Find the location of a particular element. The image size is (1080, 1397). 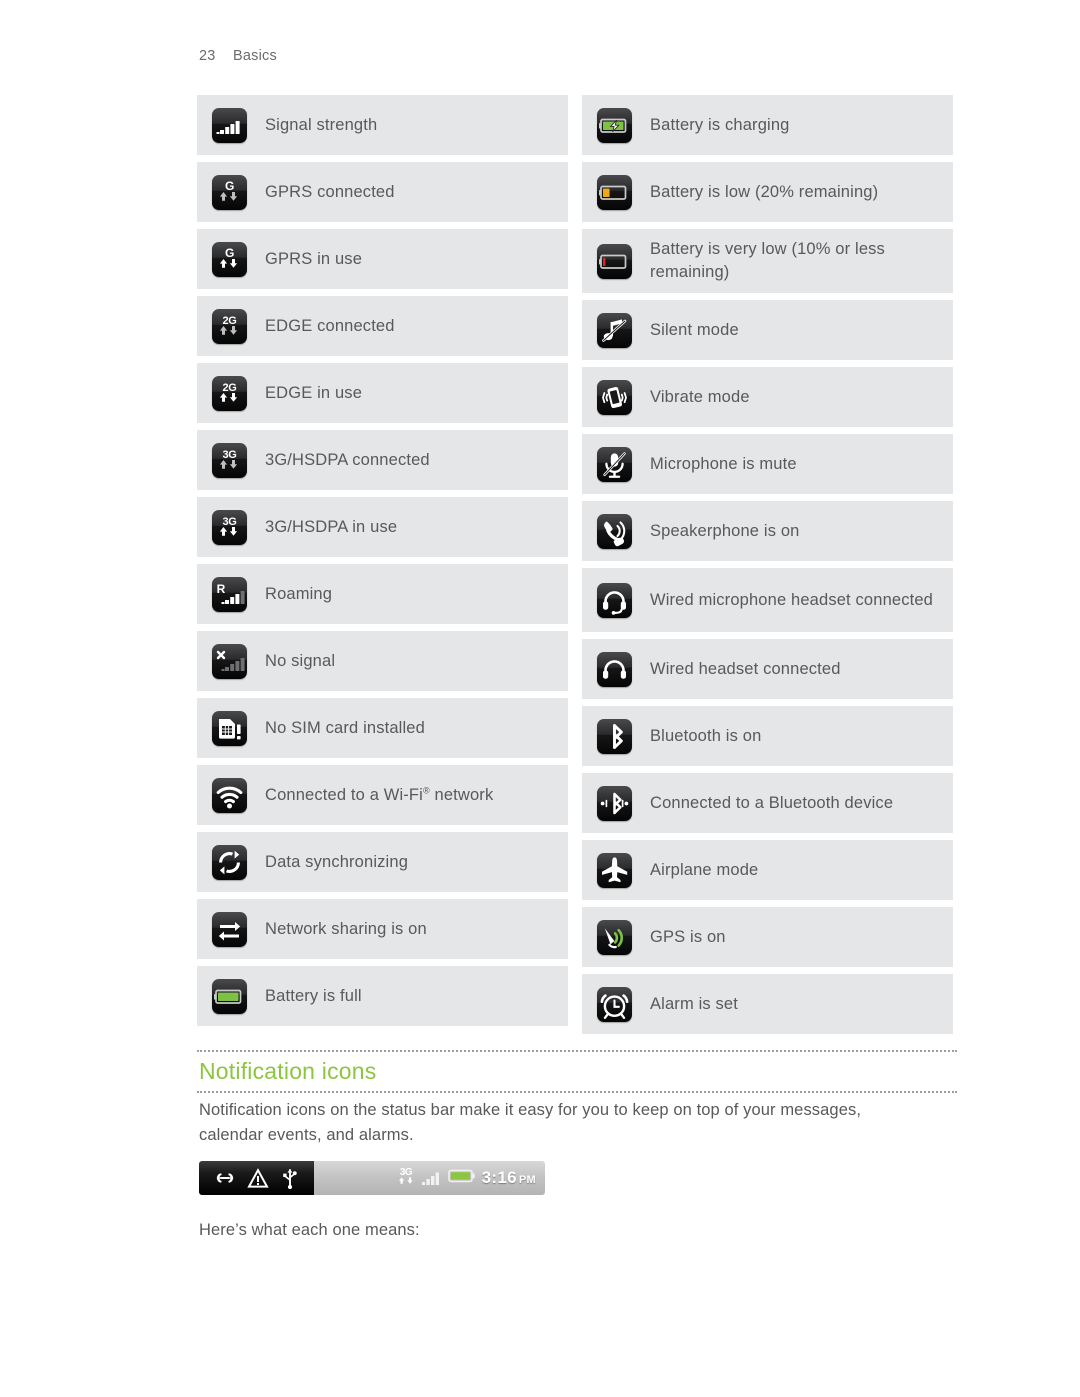

status-bar-figure: 3G 3:16 PM is located at coordinates (372, 1178).